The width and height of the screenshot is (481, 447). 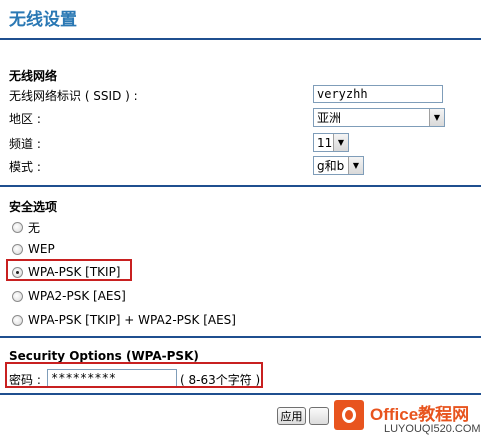 What do you see at coordinates (325, 142) in the screenshot?
I see `channel-value: 11` at bounding box center [325, 142].